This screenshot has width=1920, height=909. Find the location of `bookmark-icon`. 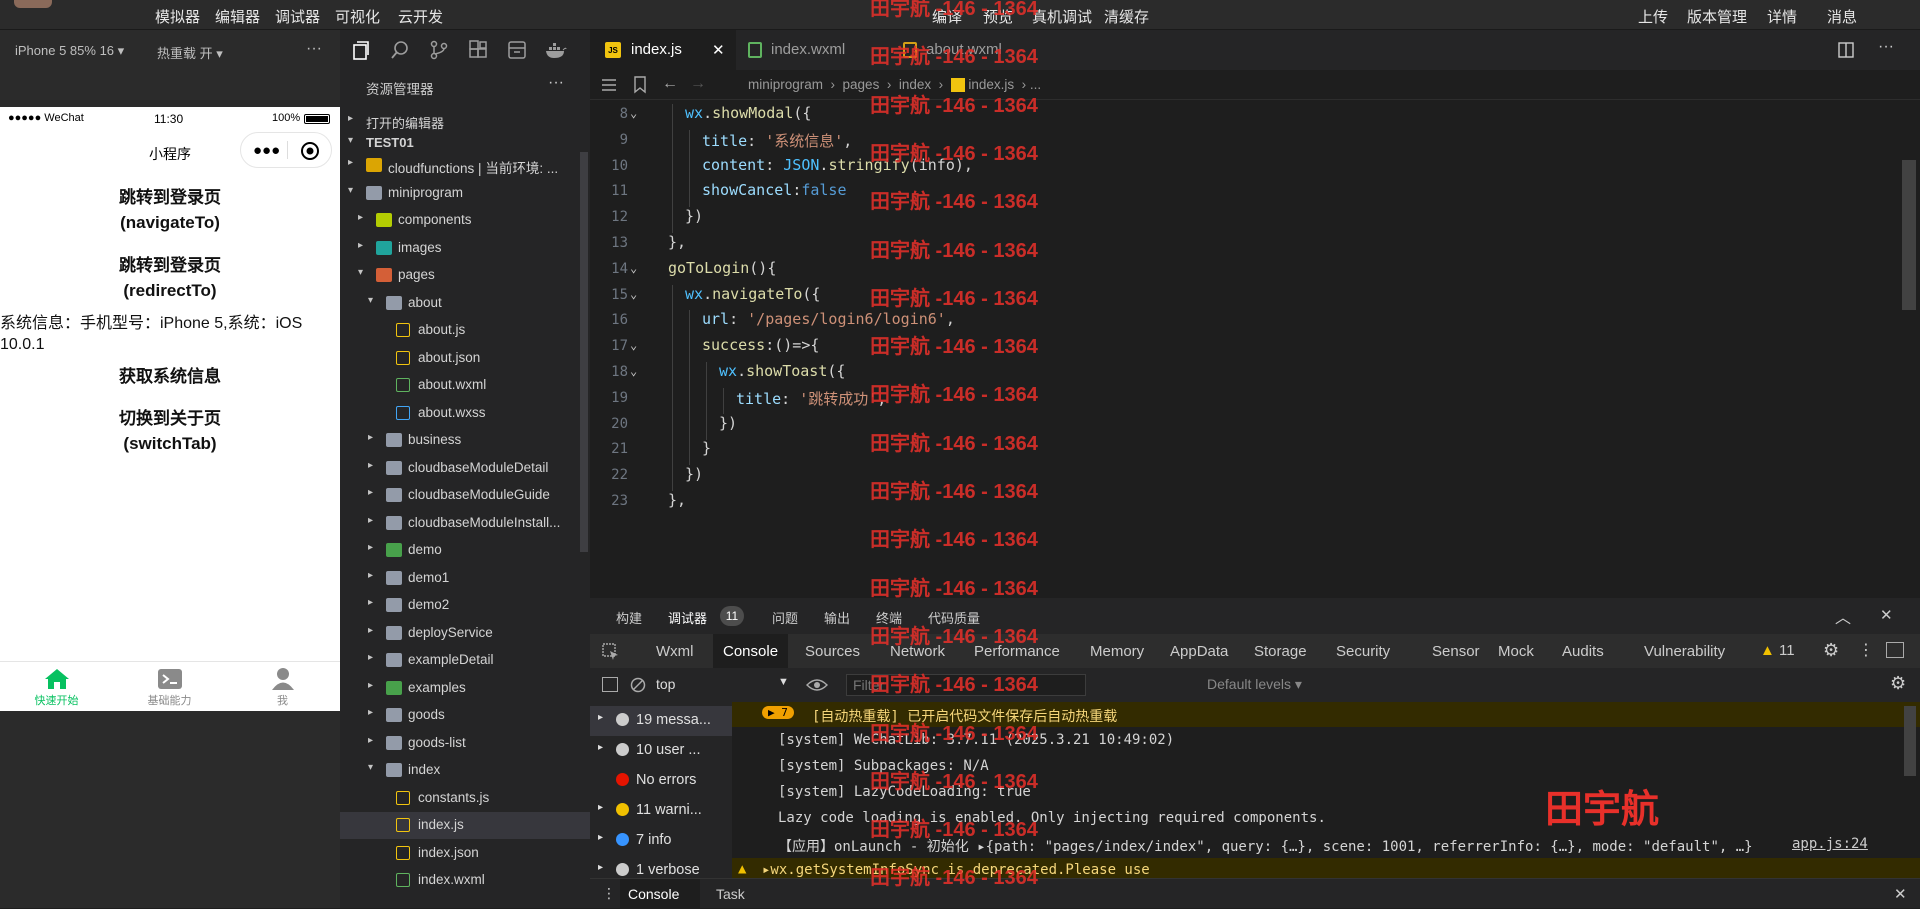

bookmark-icon is located at coordinates (640, 85).